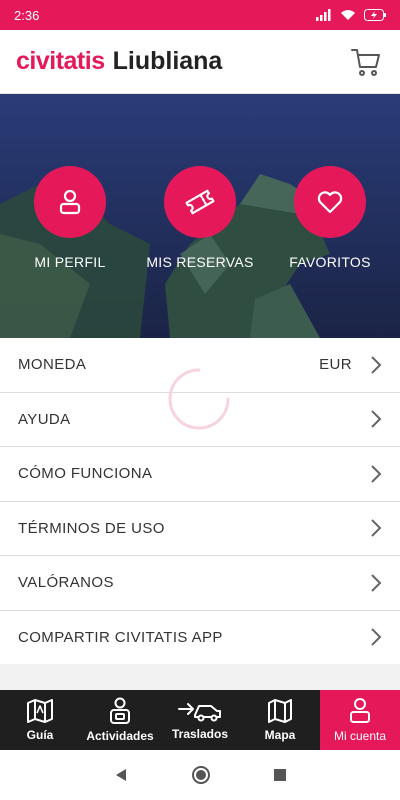  Describe the element at coordinates (323, 15) in the screenshot. I see `signal-icon` at that location.